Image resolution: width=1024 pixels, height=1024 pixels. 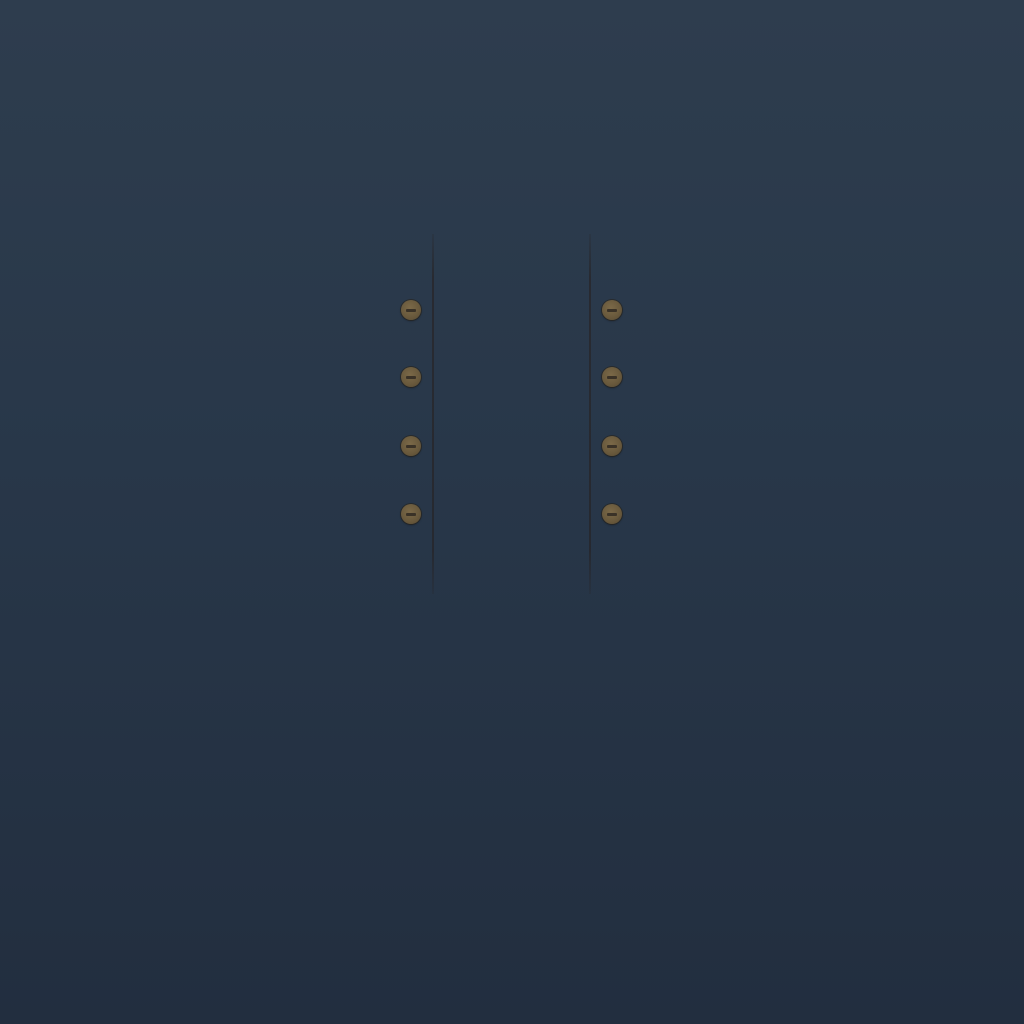 I want to click on right-rail, so click(x=590, y=414).